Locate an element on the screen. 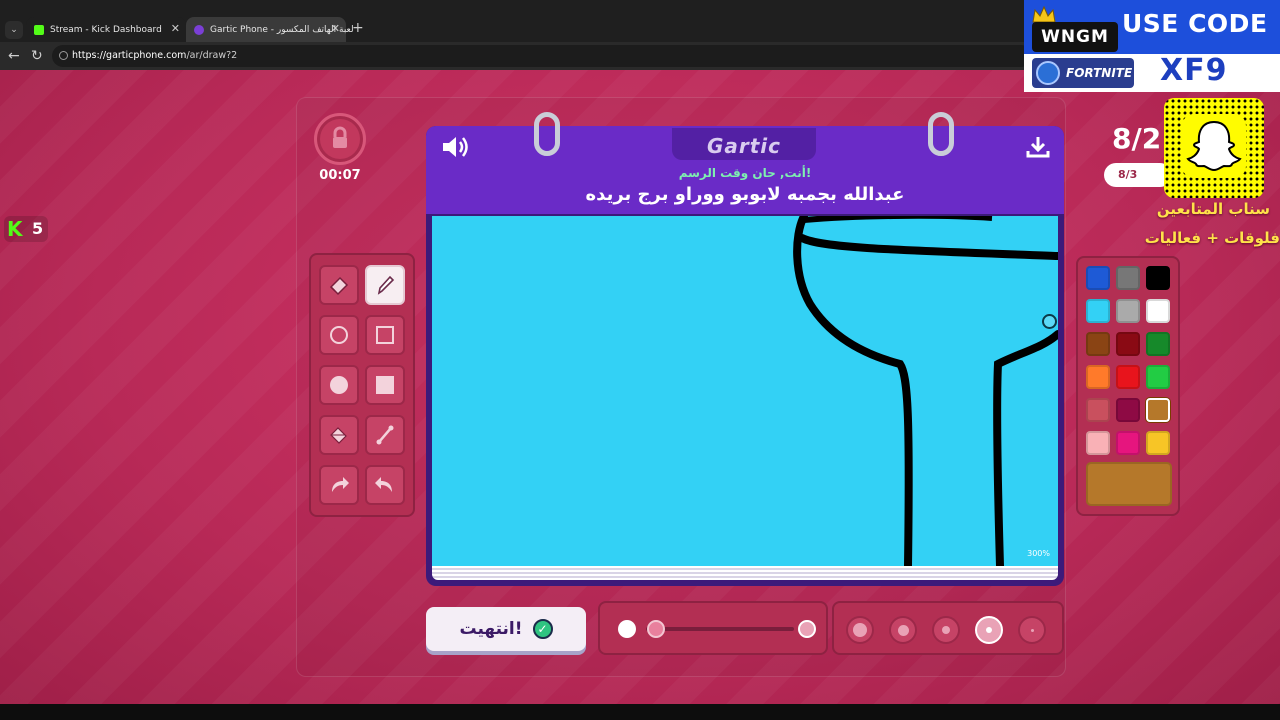 The image size is (1280, 720). lock-button is located at coordinates (340, 139).